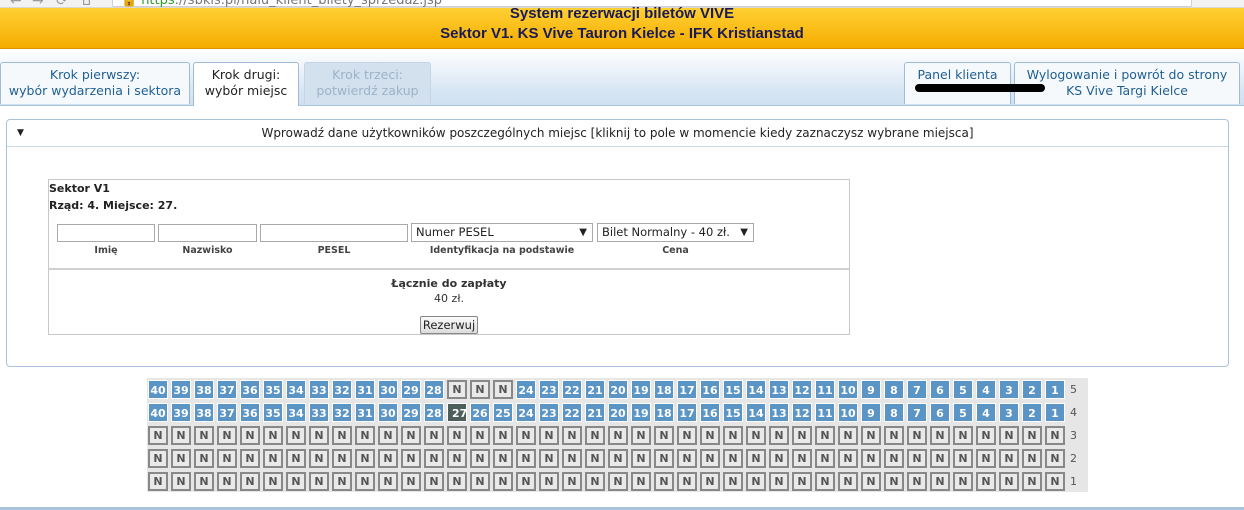  Describe the element at coordinates (246, 84) in the screenshot. I see `tab-step-two: Krok drugi: wybór miejsc` at that location.